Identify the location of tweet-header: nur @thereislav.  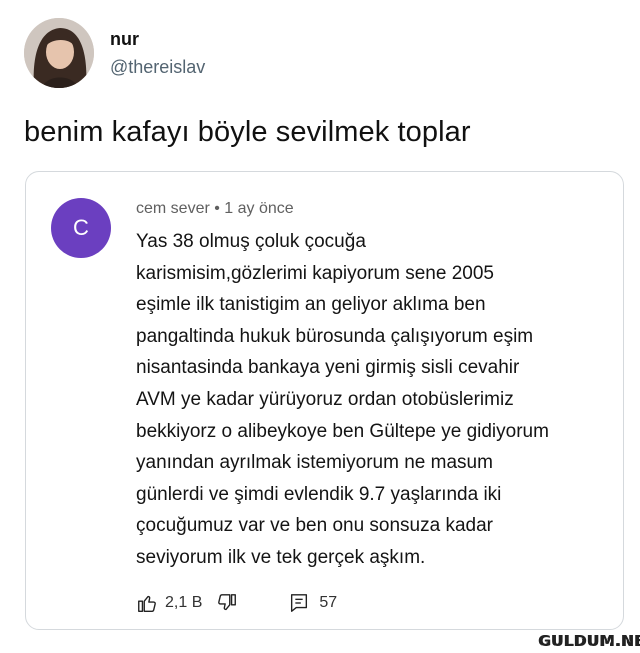
(114, 53).